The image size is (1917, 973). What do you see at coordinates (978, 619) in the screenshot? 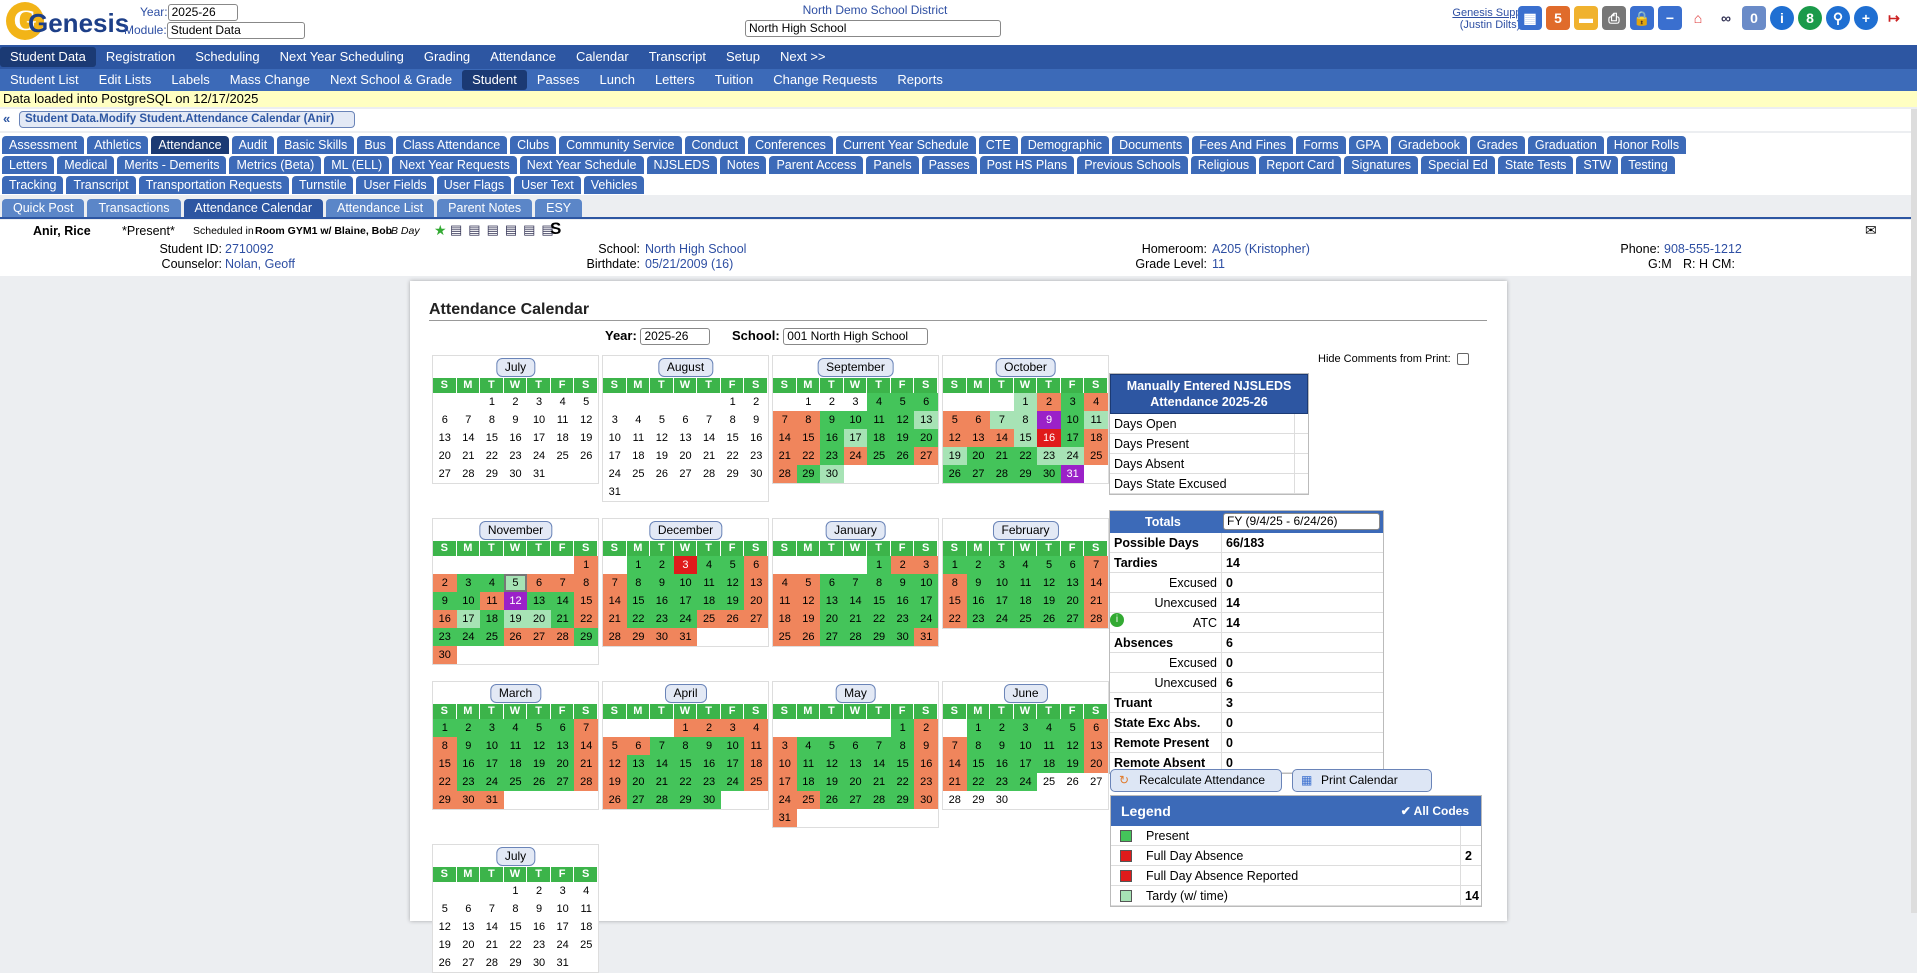
I see `calendar-day: 23` at bounding box center [978, 619].